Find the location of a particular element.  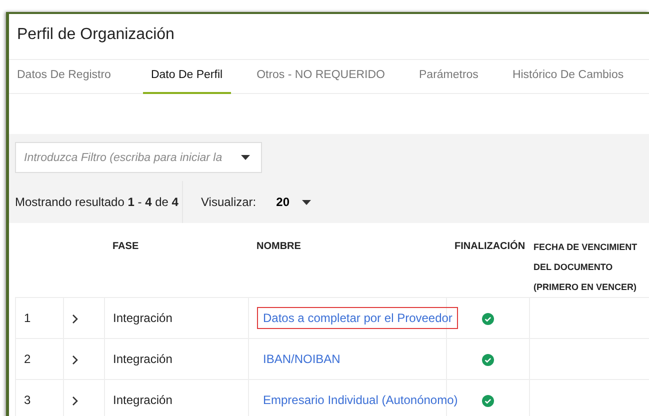

tab: Dato De Perfil is located at coordinates (186, 77).